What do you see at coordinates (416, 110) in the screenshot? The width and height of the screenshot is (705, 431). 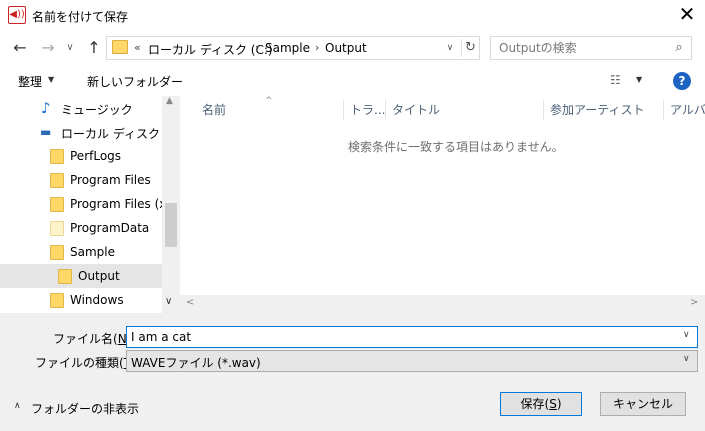 I see `column-header-label: タイトル` at bounding box center [416, 110].